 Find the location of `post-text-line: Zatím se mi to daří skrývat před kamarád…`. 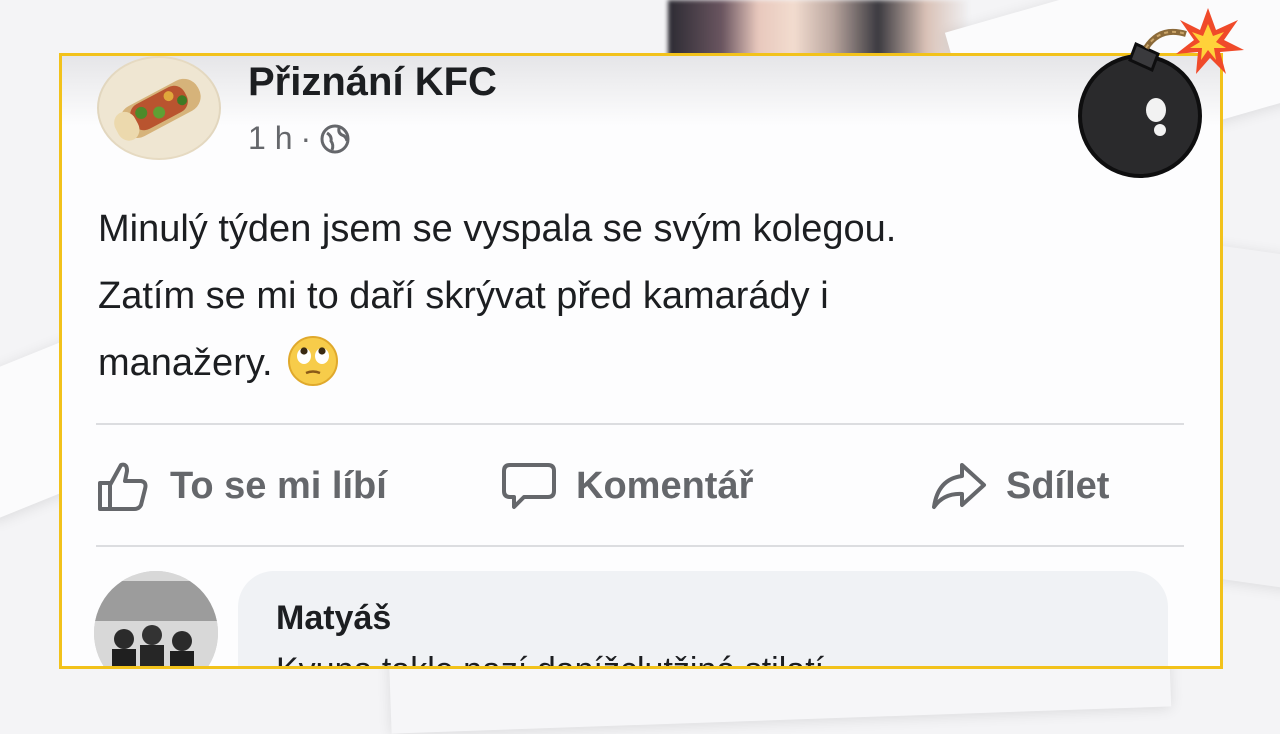

post-text-line: Zatím se mi to daří skrývat před kamarád… is located at coordinates (463, 296).